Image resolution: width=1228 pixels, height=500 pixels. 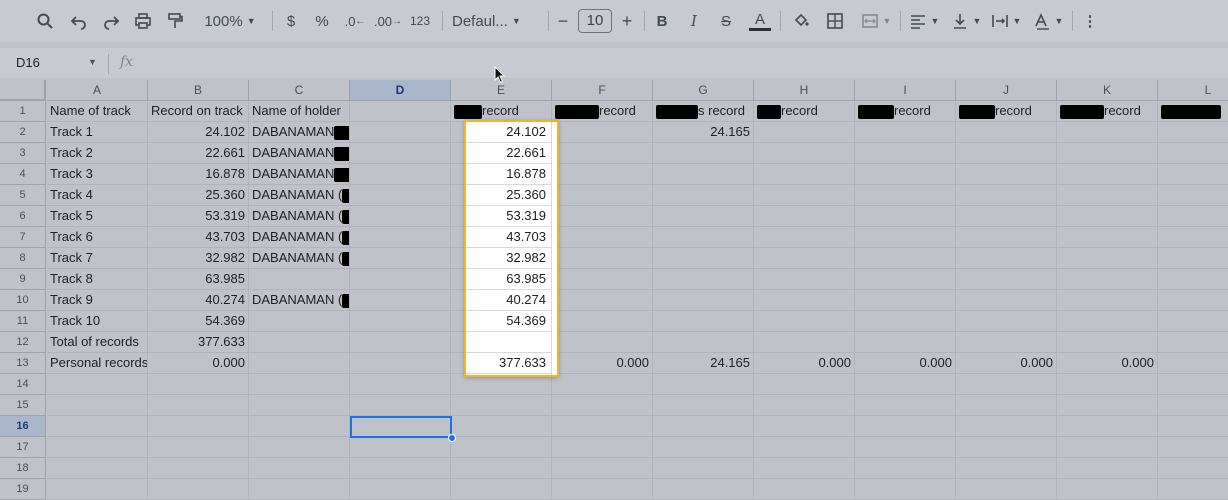 I want to click on fill-handle, so click(x=452, y=438).